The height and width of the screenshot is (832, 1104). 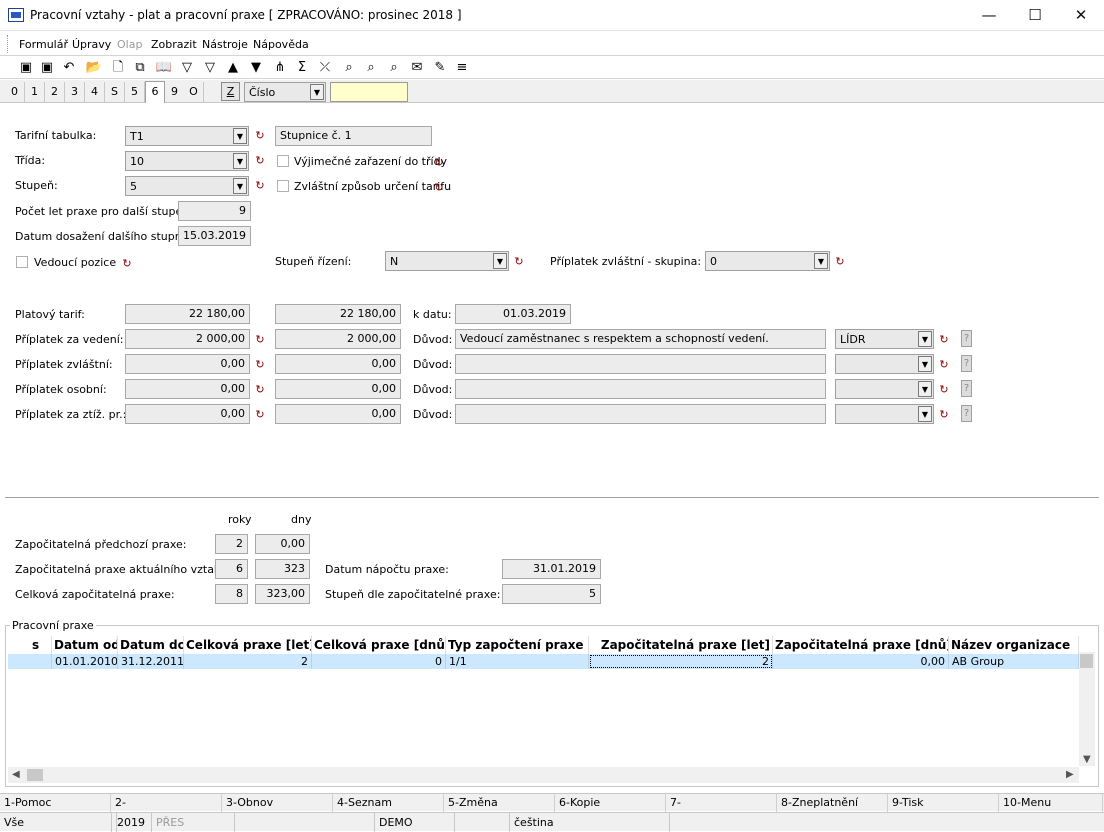 What do you see at coordinates (16, 774) in the screenshot?
I see `scroll-left-icon: ◀` at bounding box center [16, 774].